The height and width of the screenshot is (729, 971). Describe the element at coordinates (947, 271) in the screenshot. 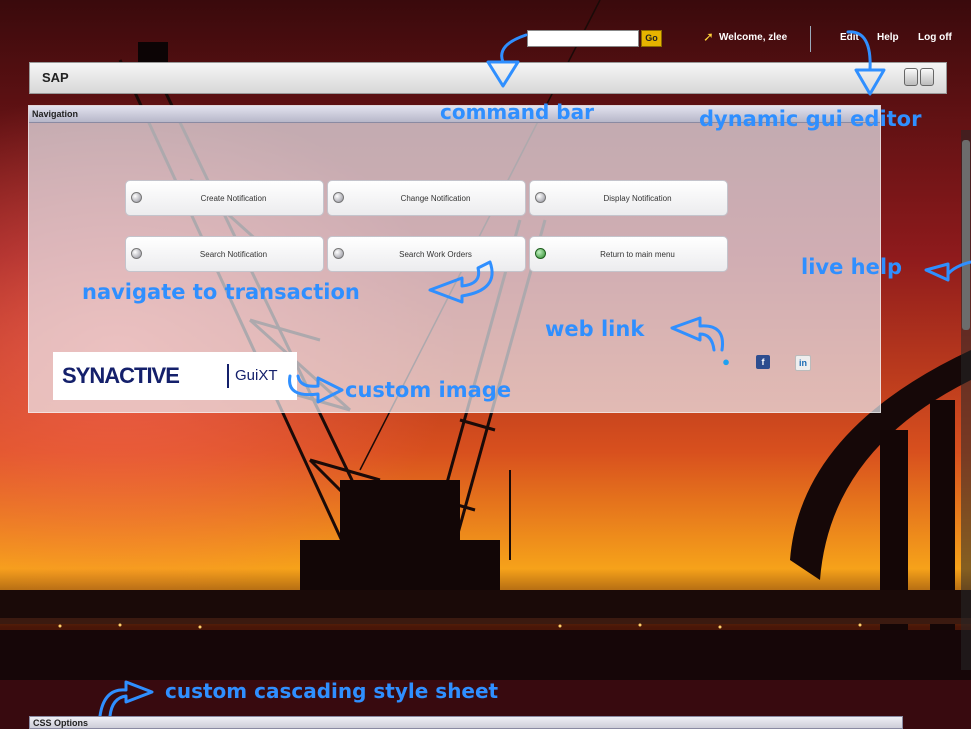

I see `live-help-arrow-icon` at that location.